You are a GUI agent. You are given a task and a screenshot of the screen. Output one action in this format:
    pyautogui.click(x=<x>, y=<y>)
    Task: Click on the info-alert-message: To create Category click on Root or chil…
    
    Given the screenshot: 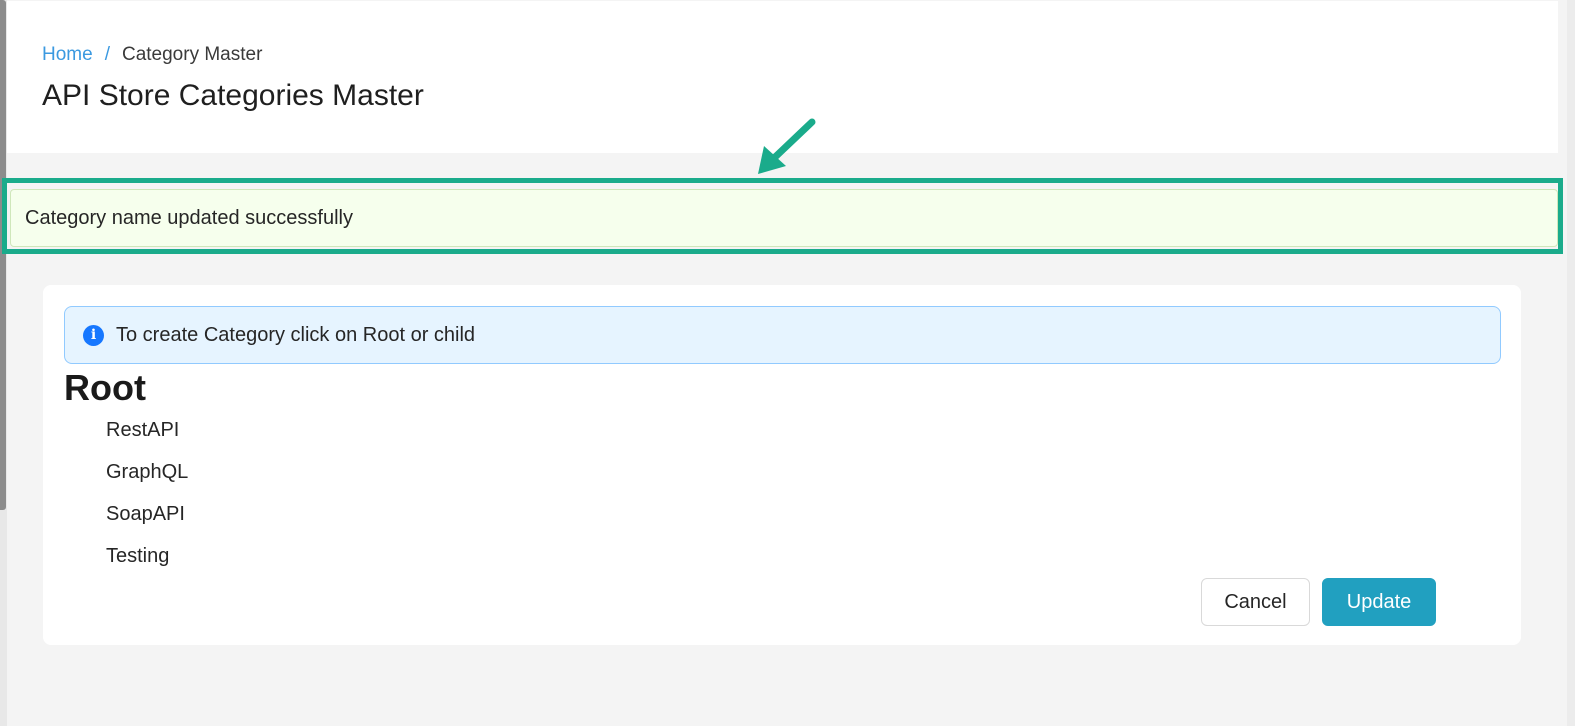 What is the action you would take?
    pyautogui.click(x=296, y=334)
    